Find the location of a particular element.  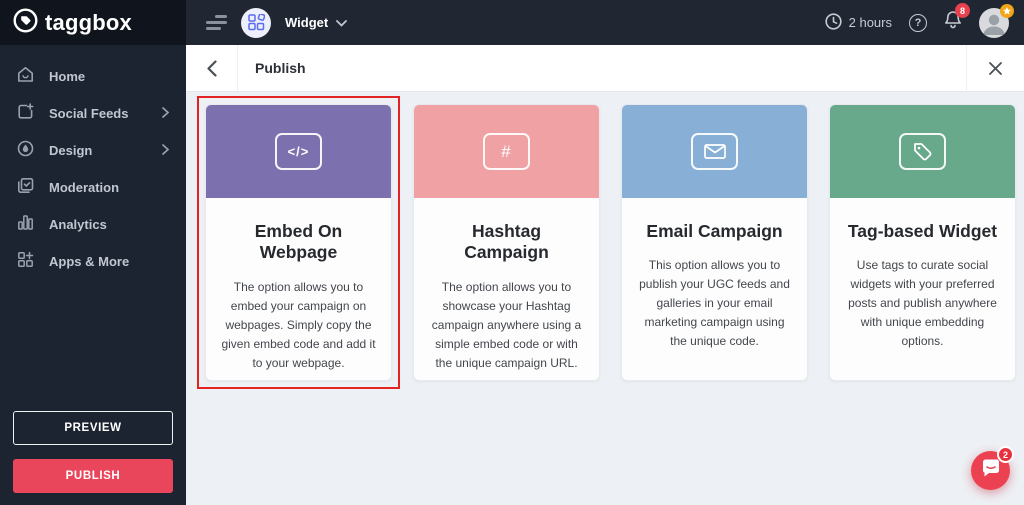

chat-bubble-icon is located at coordinates (991, 471).